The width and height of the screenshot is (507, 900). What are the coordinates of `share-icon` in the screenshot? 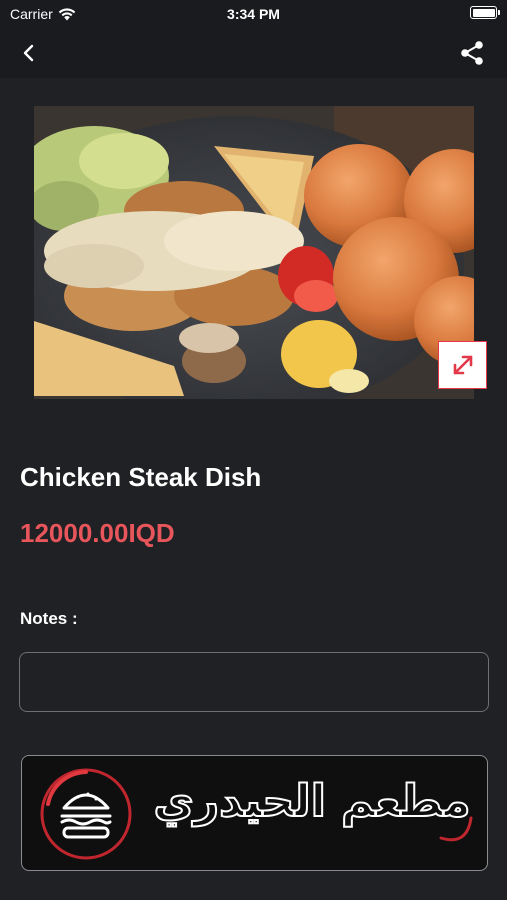 It's located at (472, 53).